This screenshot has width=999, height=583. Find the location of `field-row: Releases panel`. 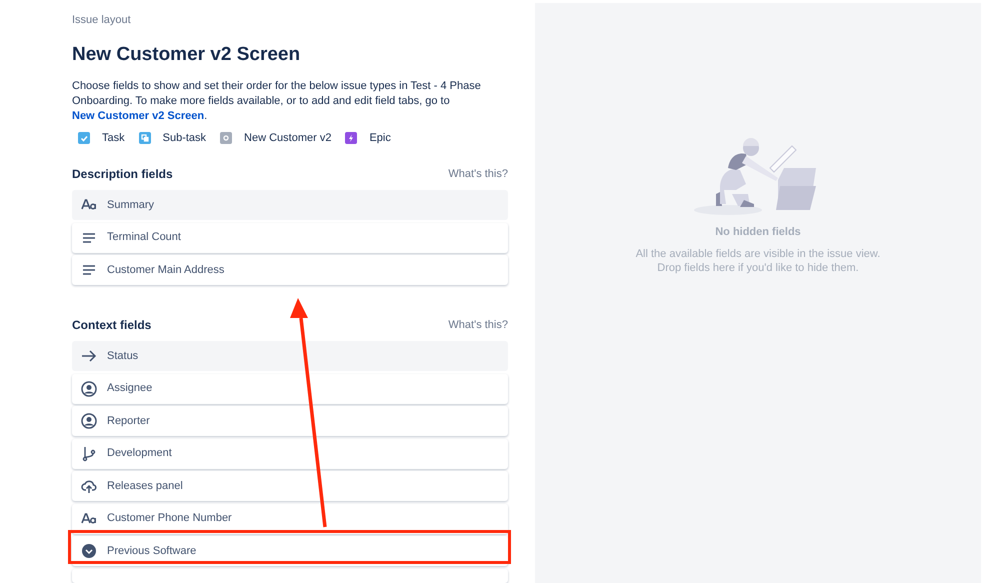

field-row: Releases panel is located at coordinates (290, 486).